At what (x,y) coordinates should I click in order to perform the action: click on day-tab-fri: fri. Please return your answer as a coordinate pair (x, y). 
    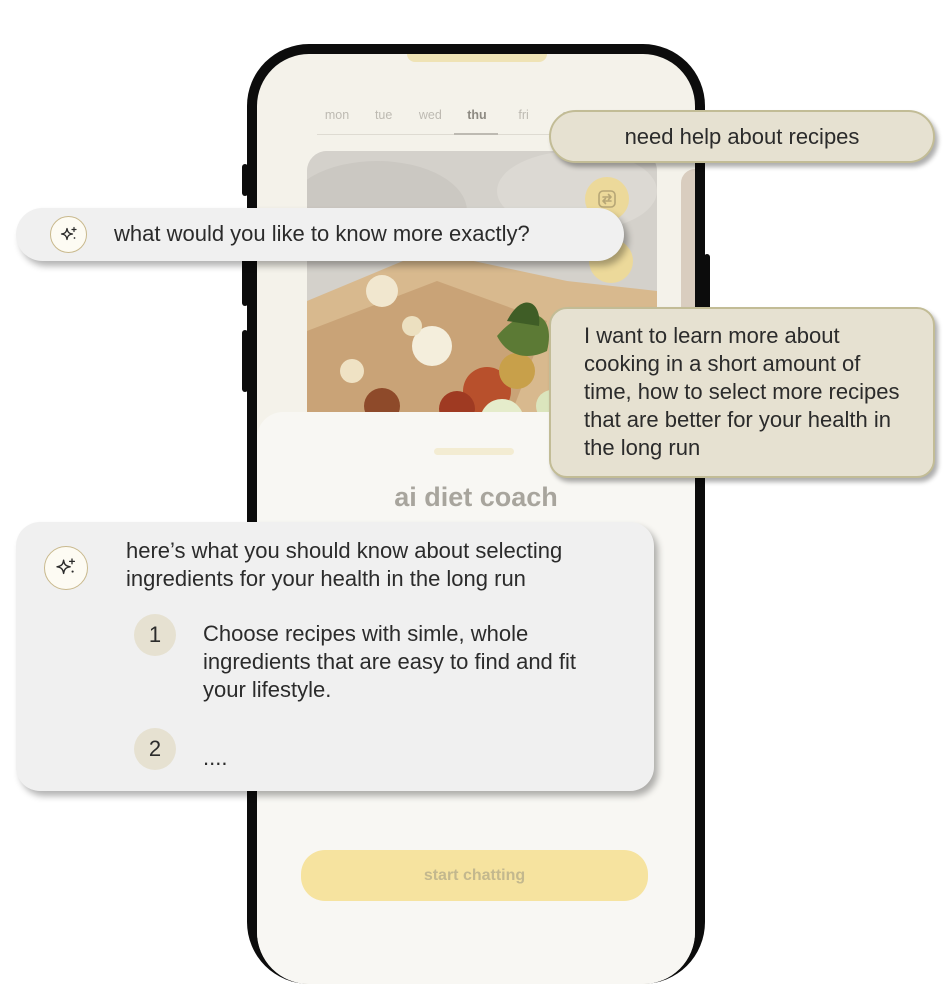
    Looking at the image, I should click on (524, 117).